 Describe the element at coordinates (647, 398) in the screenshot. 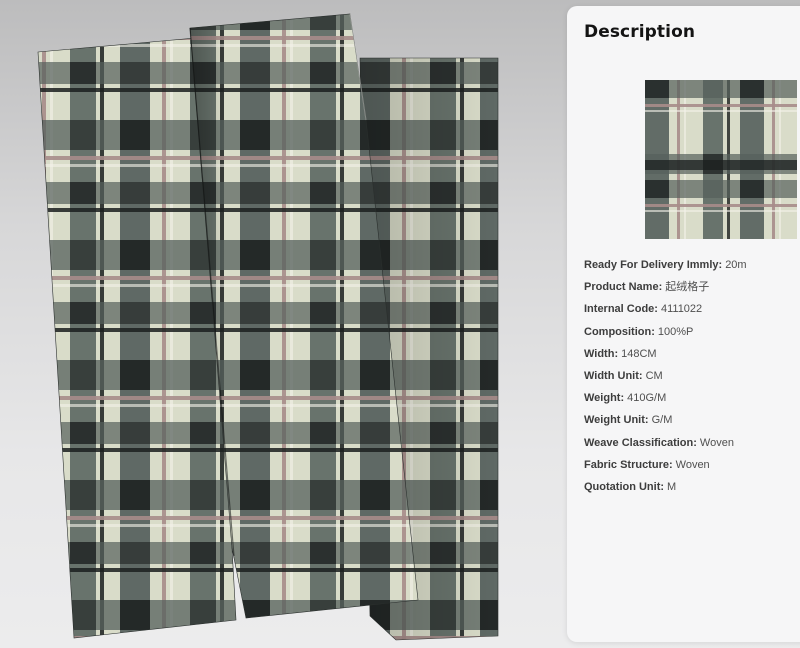

I see `spec-value: 410G/M` at that location.